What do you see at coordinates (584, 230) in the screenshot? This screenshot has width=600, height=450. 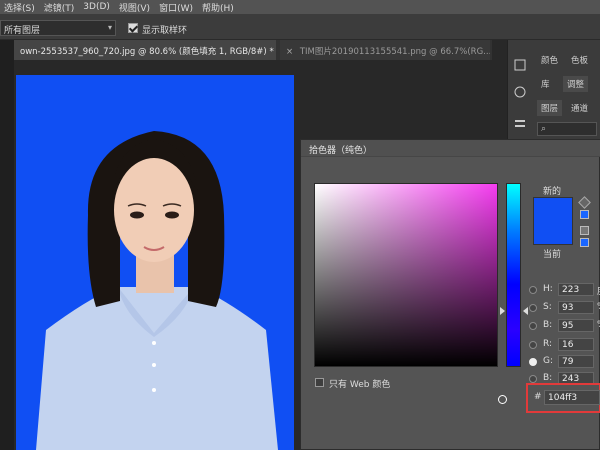 I see `web-safe-cube-icon` at bounding box center [584, 230].